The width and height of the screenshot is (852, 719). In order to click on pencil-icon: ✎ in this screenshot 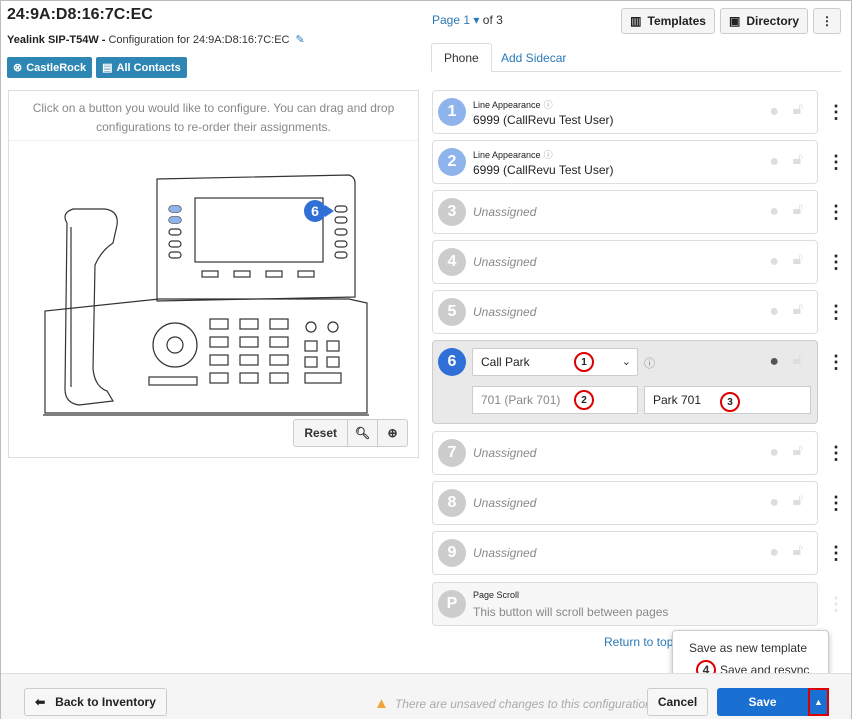, I will do `click(300, 39)`.